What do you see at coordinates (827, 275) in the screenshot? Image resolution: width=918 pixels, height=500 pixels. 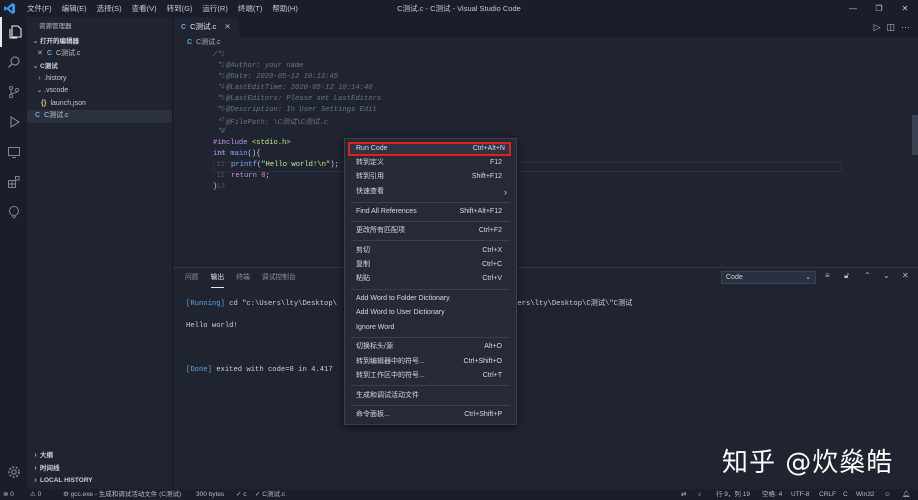 I see `clear-output-icon: ≡` at bounding box center [827, 275].